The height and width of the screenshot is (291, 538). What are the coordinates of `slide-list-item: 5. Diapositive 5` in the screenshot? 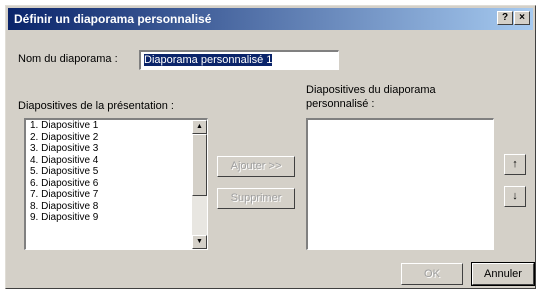 It's located at (116, 172).